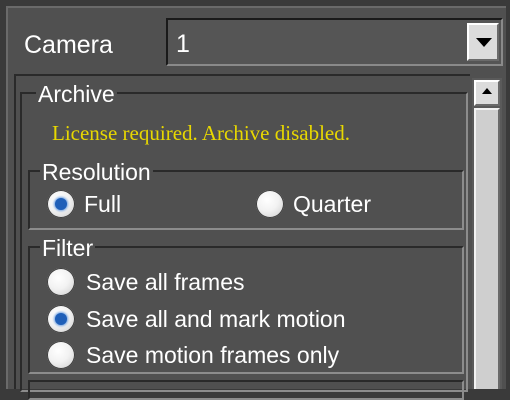  Describe the element at coordinates (270, 204) in the screenshot. I see `resolution-quarter-radio` at that location.